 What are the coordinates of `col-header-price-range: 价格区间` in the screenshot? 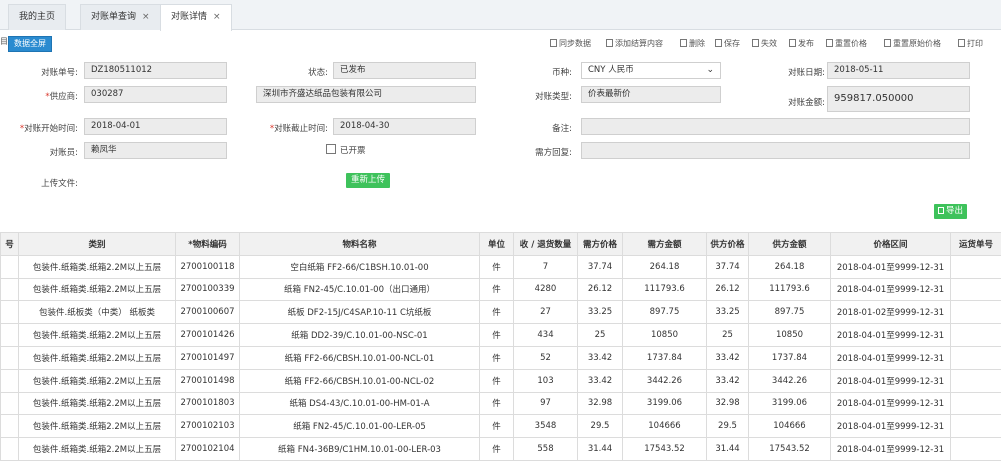 It's located at (890, 244).